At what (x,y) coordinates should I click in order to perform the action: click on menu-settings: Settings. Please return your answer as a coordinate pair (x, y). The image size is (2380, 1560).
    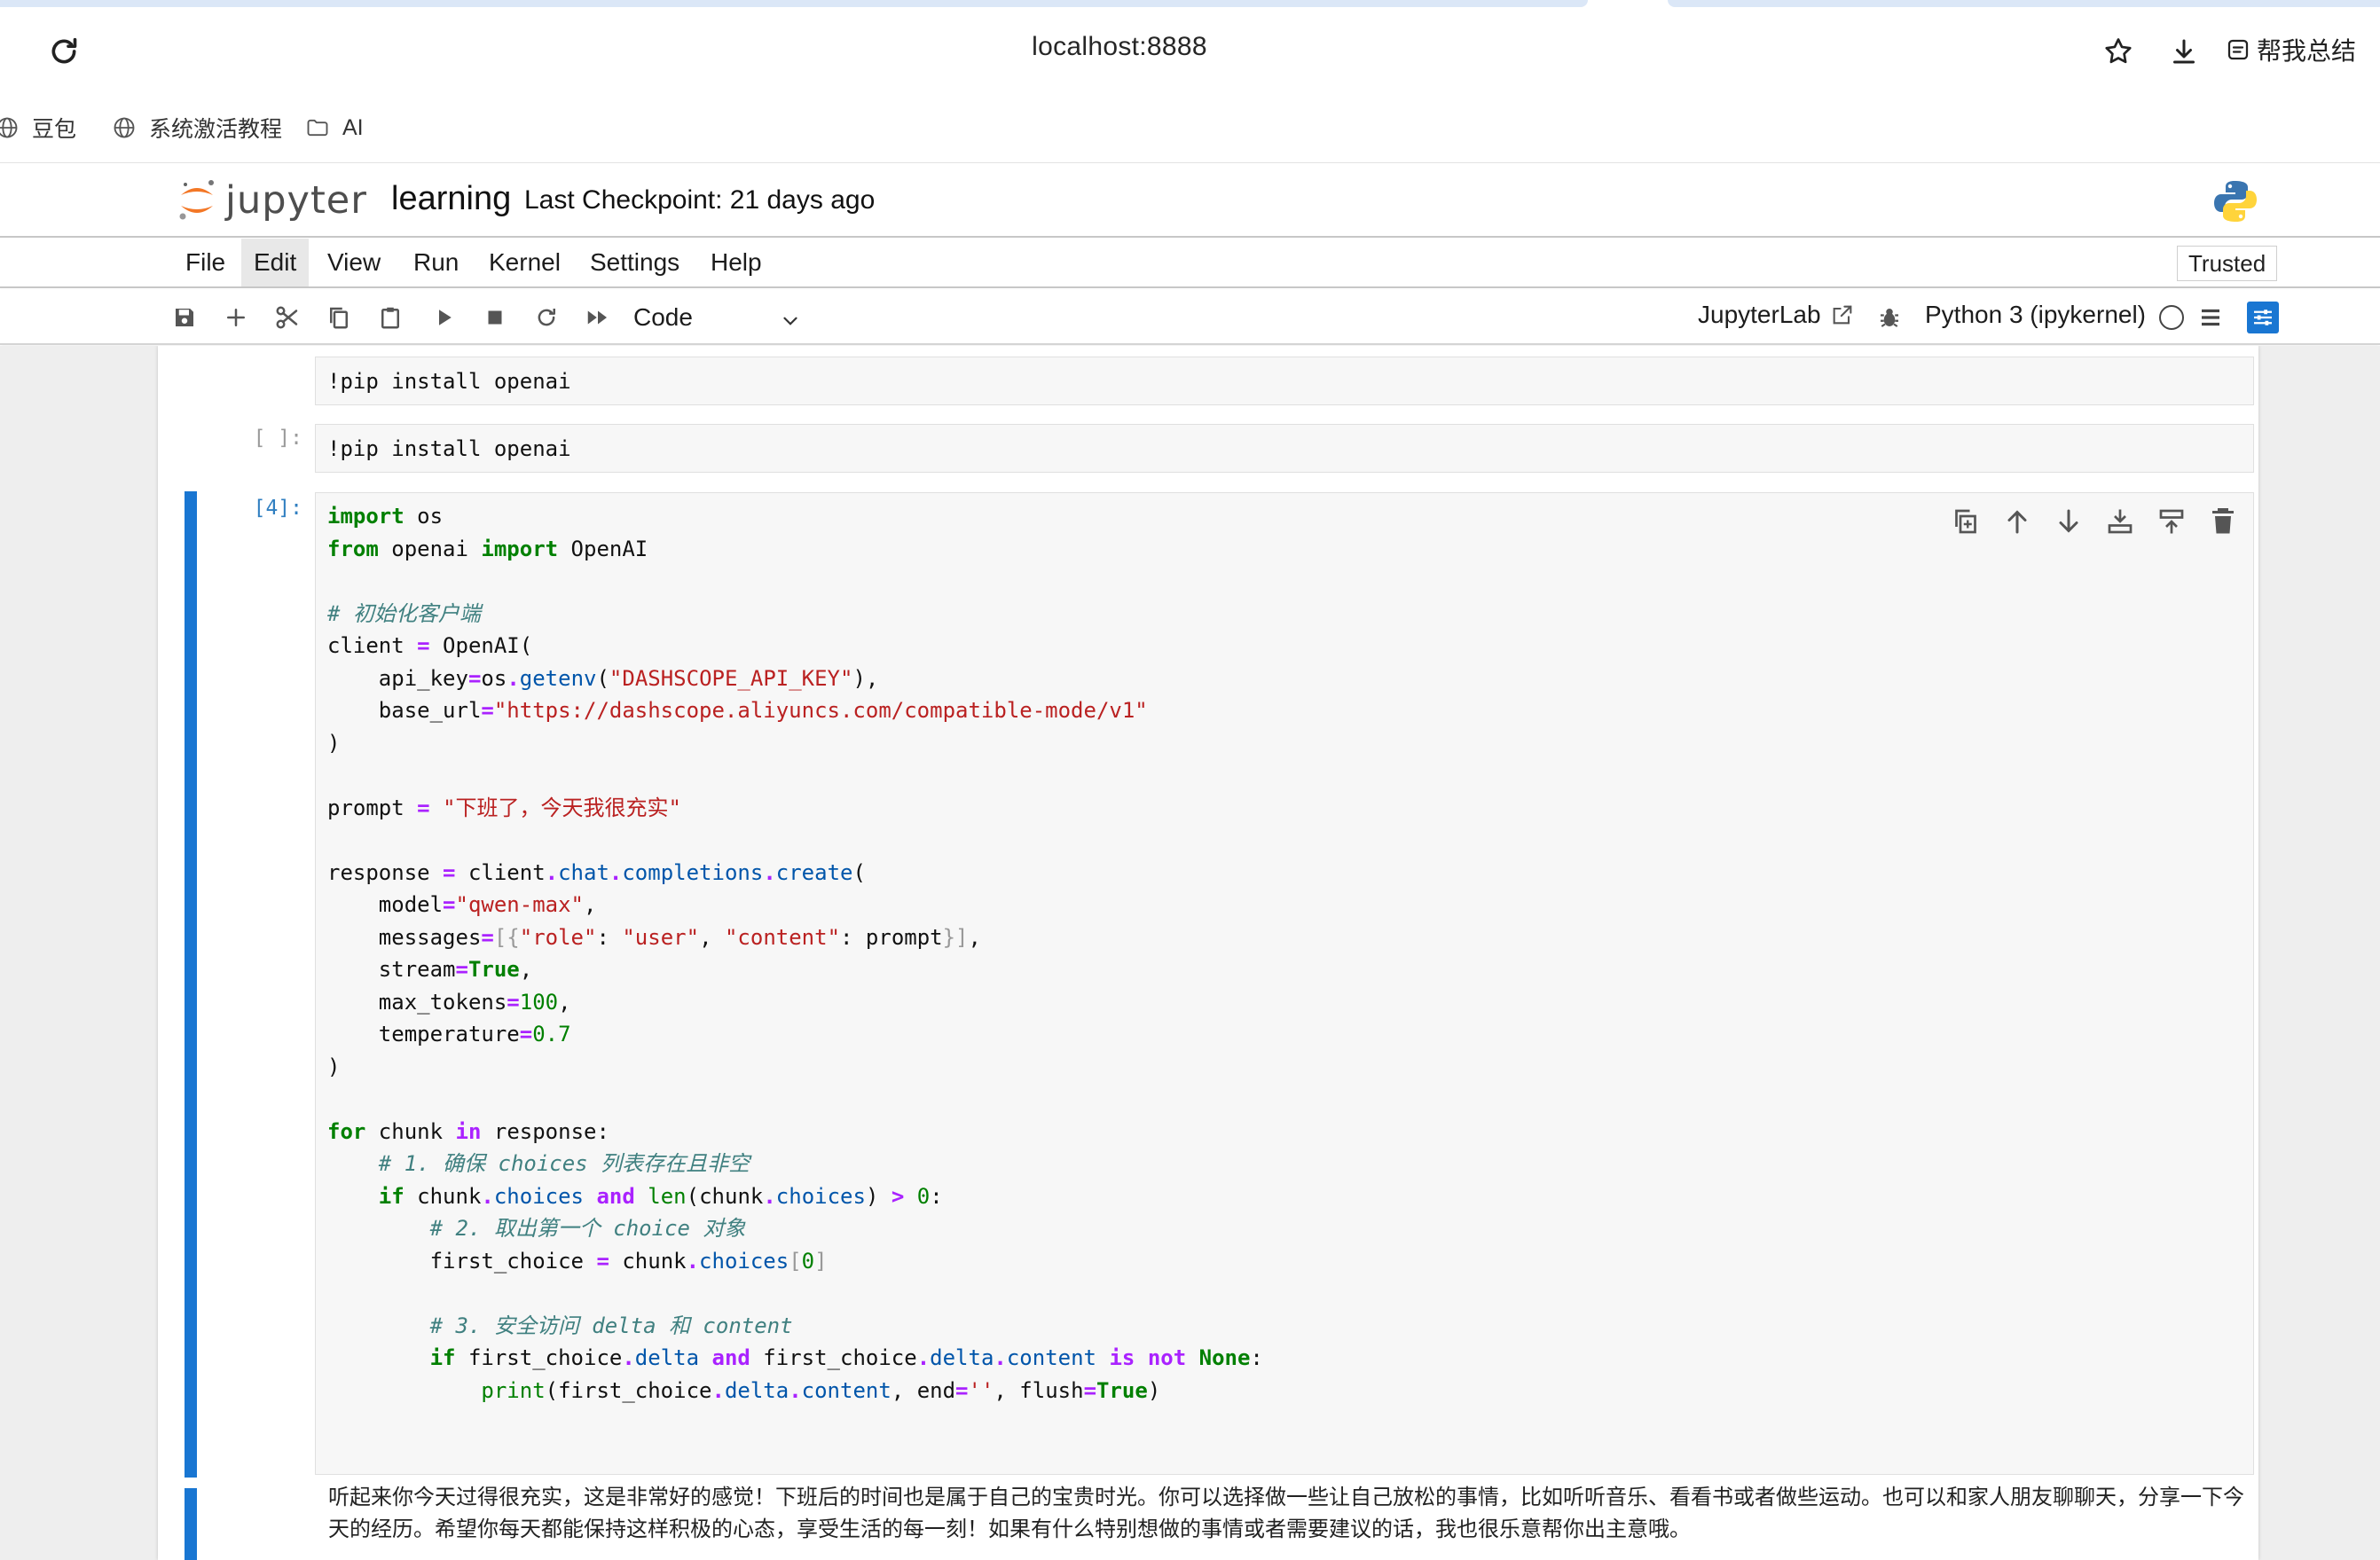
    Looking at the image, I should click on (634, 262).